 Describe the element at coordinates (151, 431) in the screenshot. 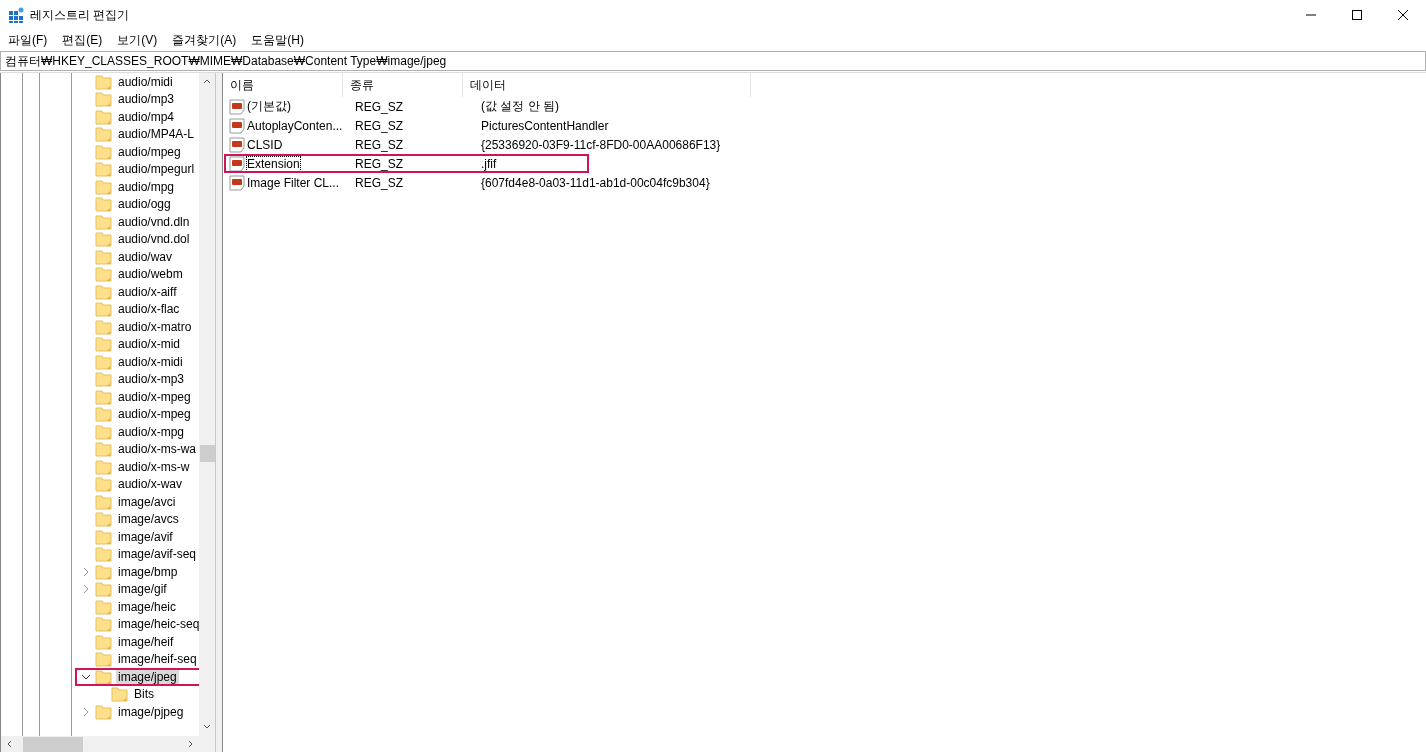

I see `tree-item: audio/x-mpg` at that location.